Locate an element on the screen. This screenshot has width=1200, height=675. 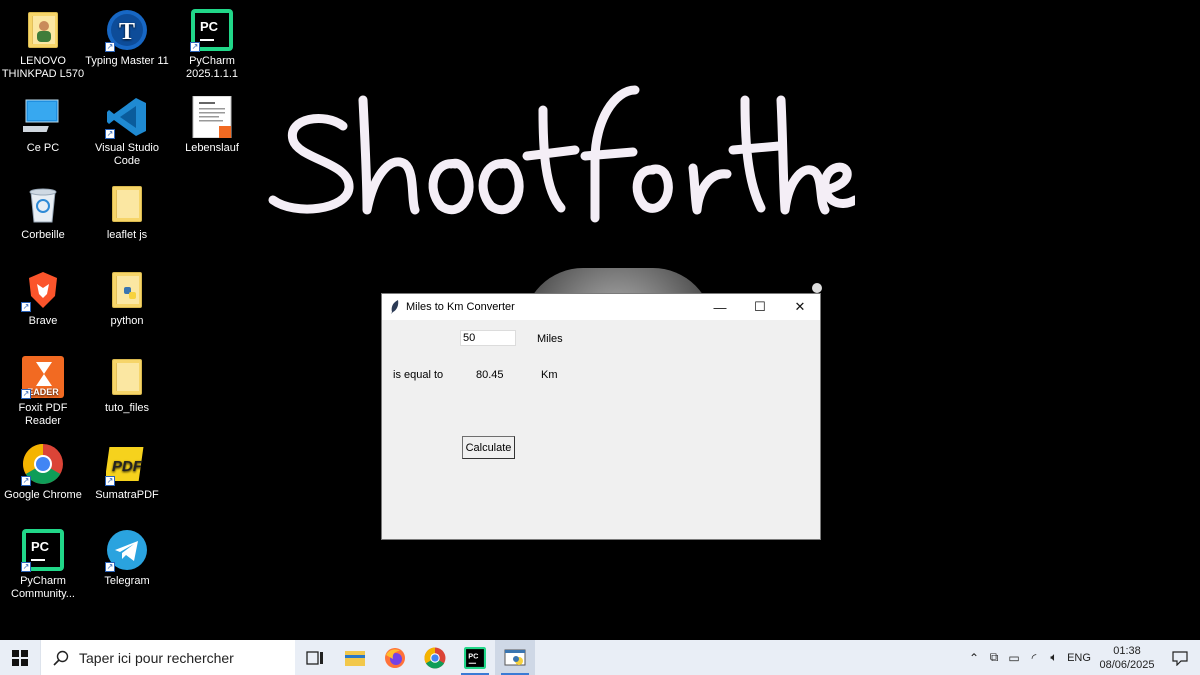
search-icon is located at coordinates (61, 658).